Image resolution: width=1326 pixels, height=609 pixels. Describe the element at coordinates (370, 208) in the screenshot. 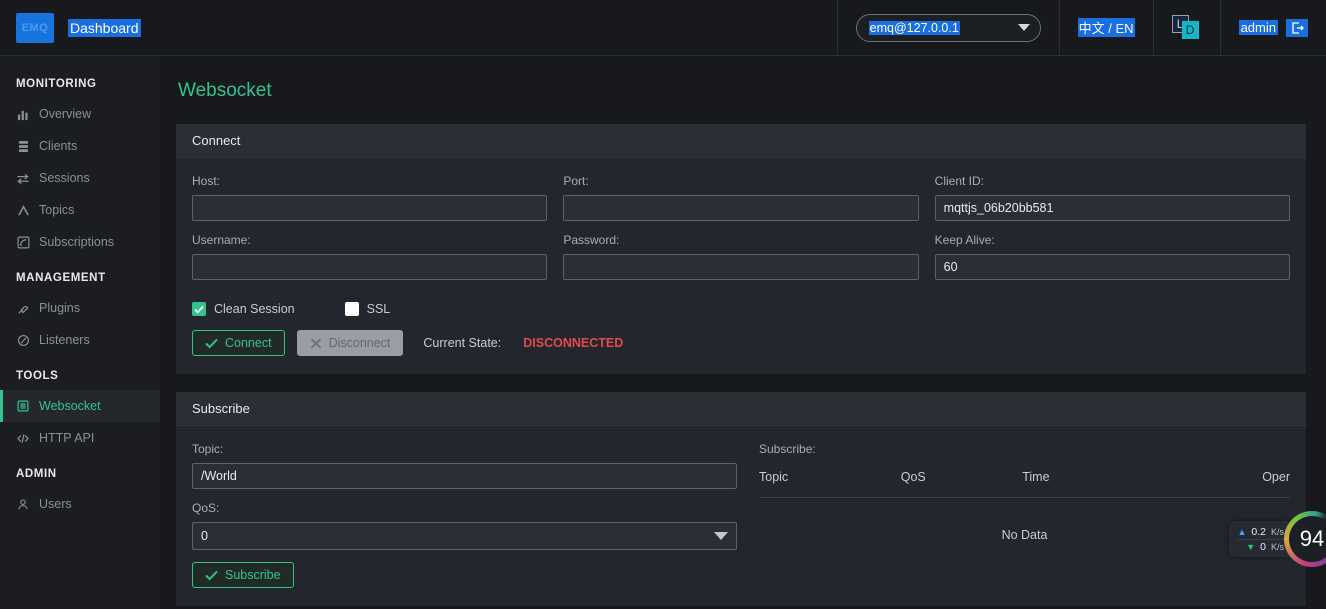

I see `host-input` at that location.